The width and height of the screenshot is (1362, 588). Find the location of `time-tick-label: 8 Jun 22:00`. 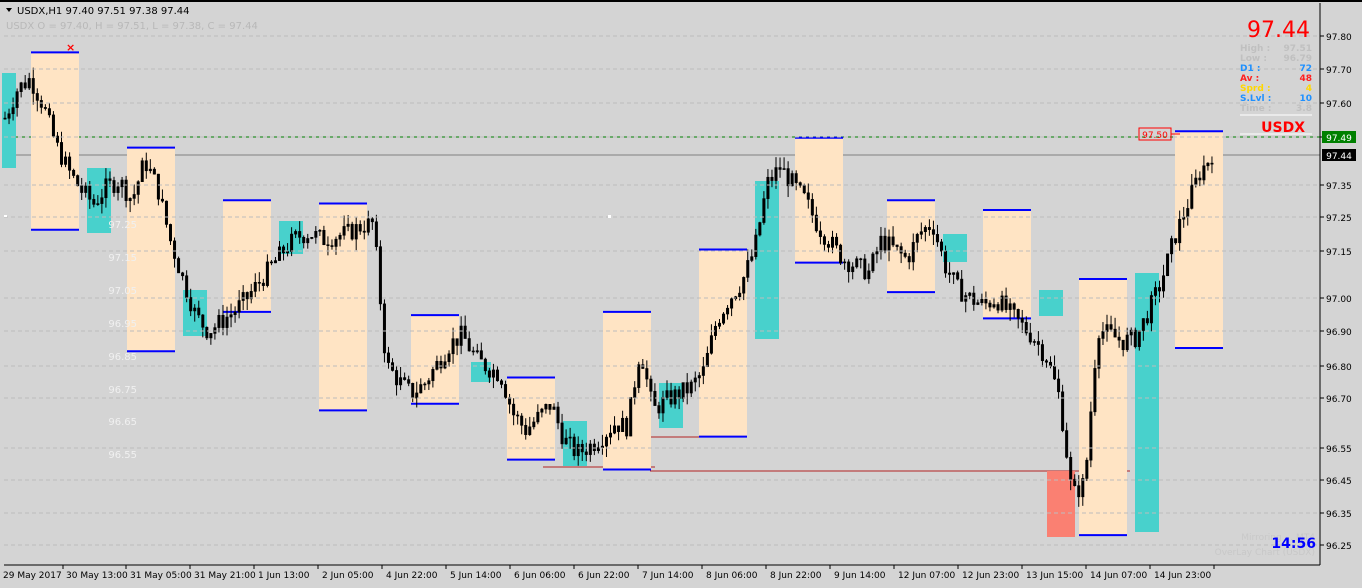

time-tick-label: 8 Jun 22:00 is located at coordinates (796, 576).